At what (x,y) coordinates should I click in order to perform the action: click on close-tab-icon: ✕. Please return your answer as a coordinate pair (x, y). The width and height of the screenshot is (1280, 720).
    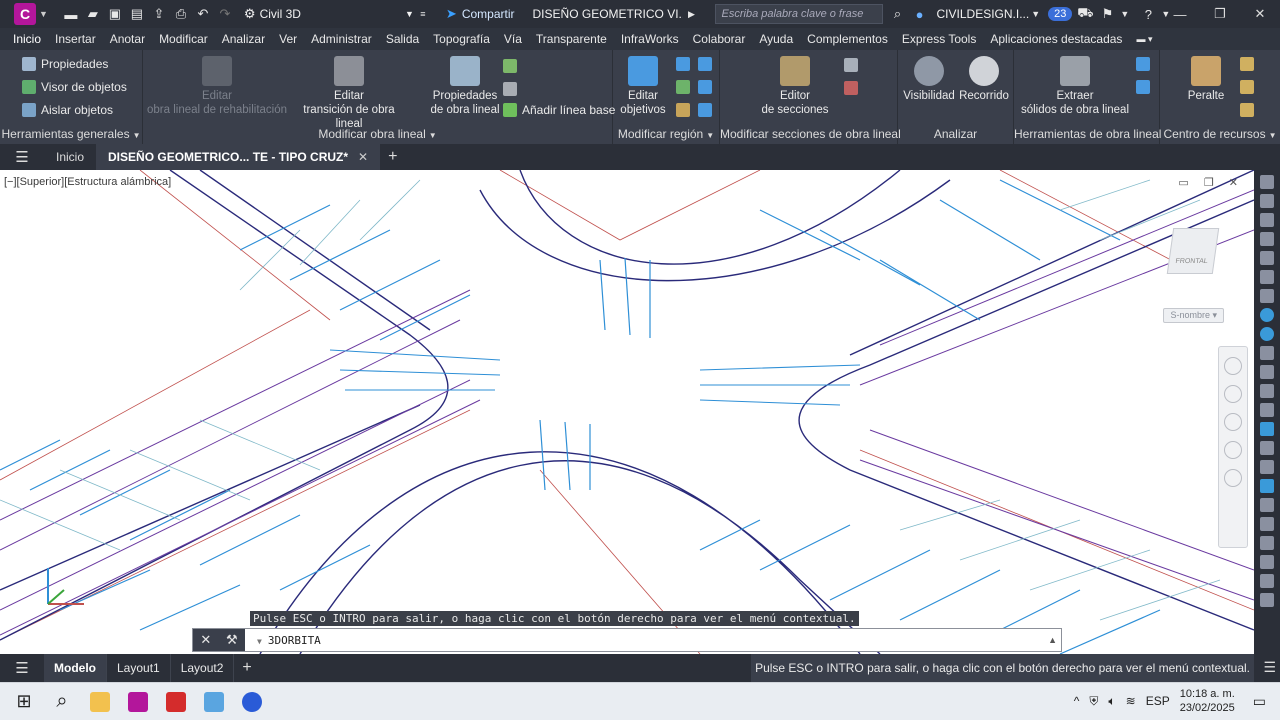
    Looking at the image, I should click on (363, 157).